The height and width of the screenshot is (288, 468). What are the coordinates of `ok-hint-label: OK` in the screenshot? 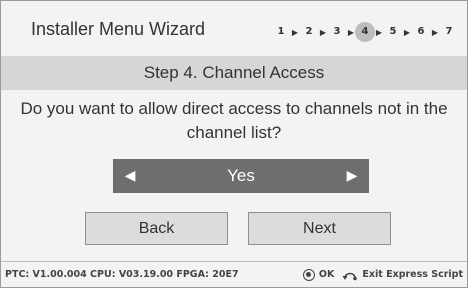 It's located at (326, 274).